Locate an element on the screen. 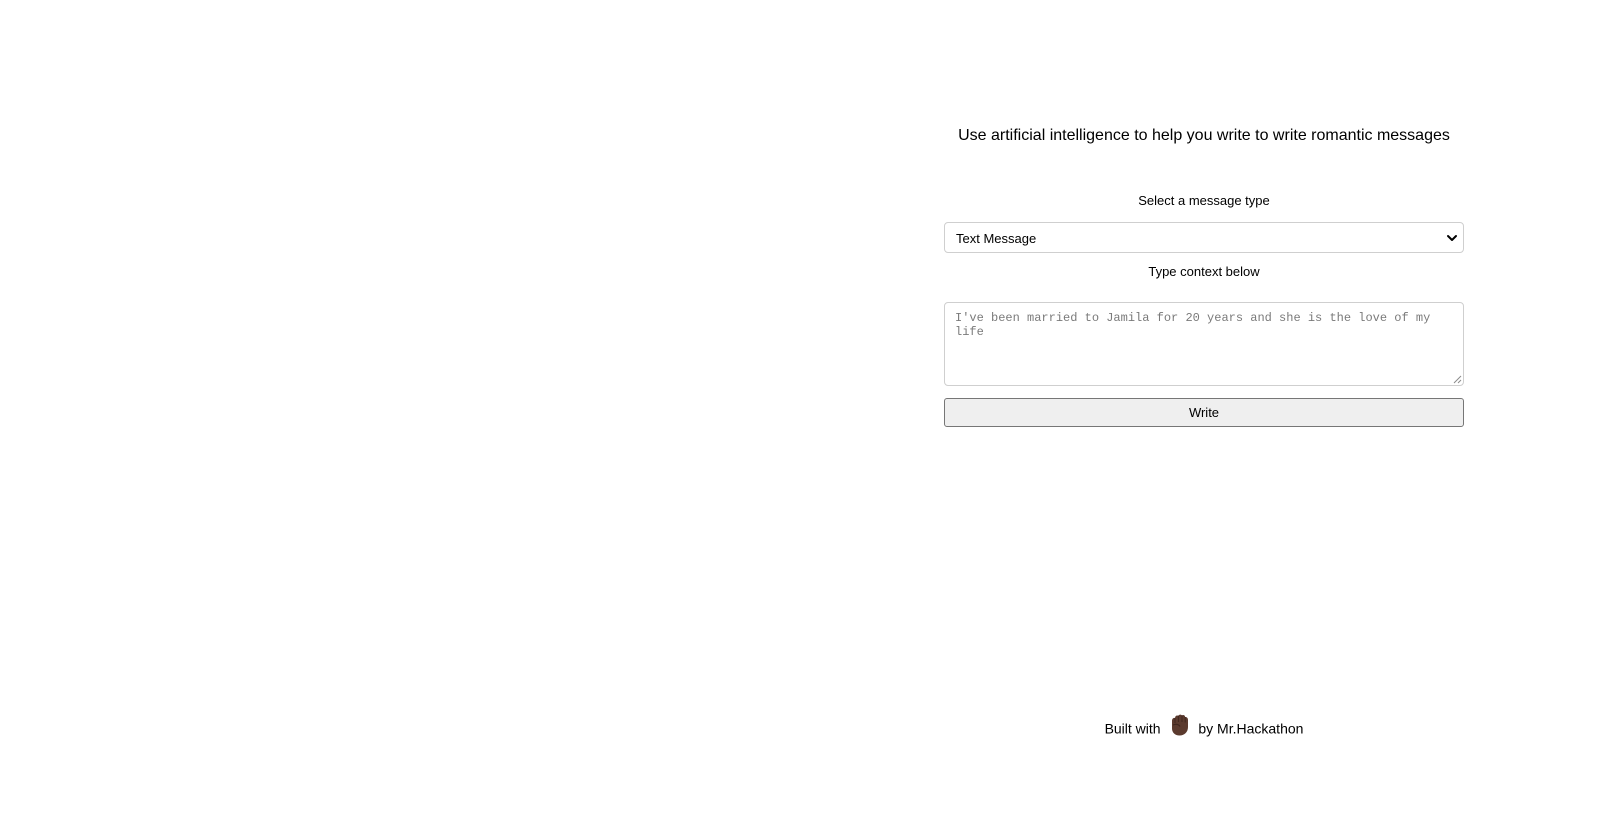 The image size is (1600, 834). message-type-selected-value: Text Message is located at coordinates (996, 238).